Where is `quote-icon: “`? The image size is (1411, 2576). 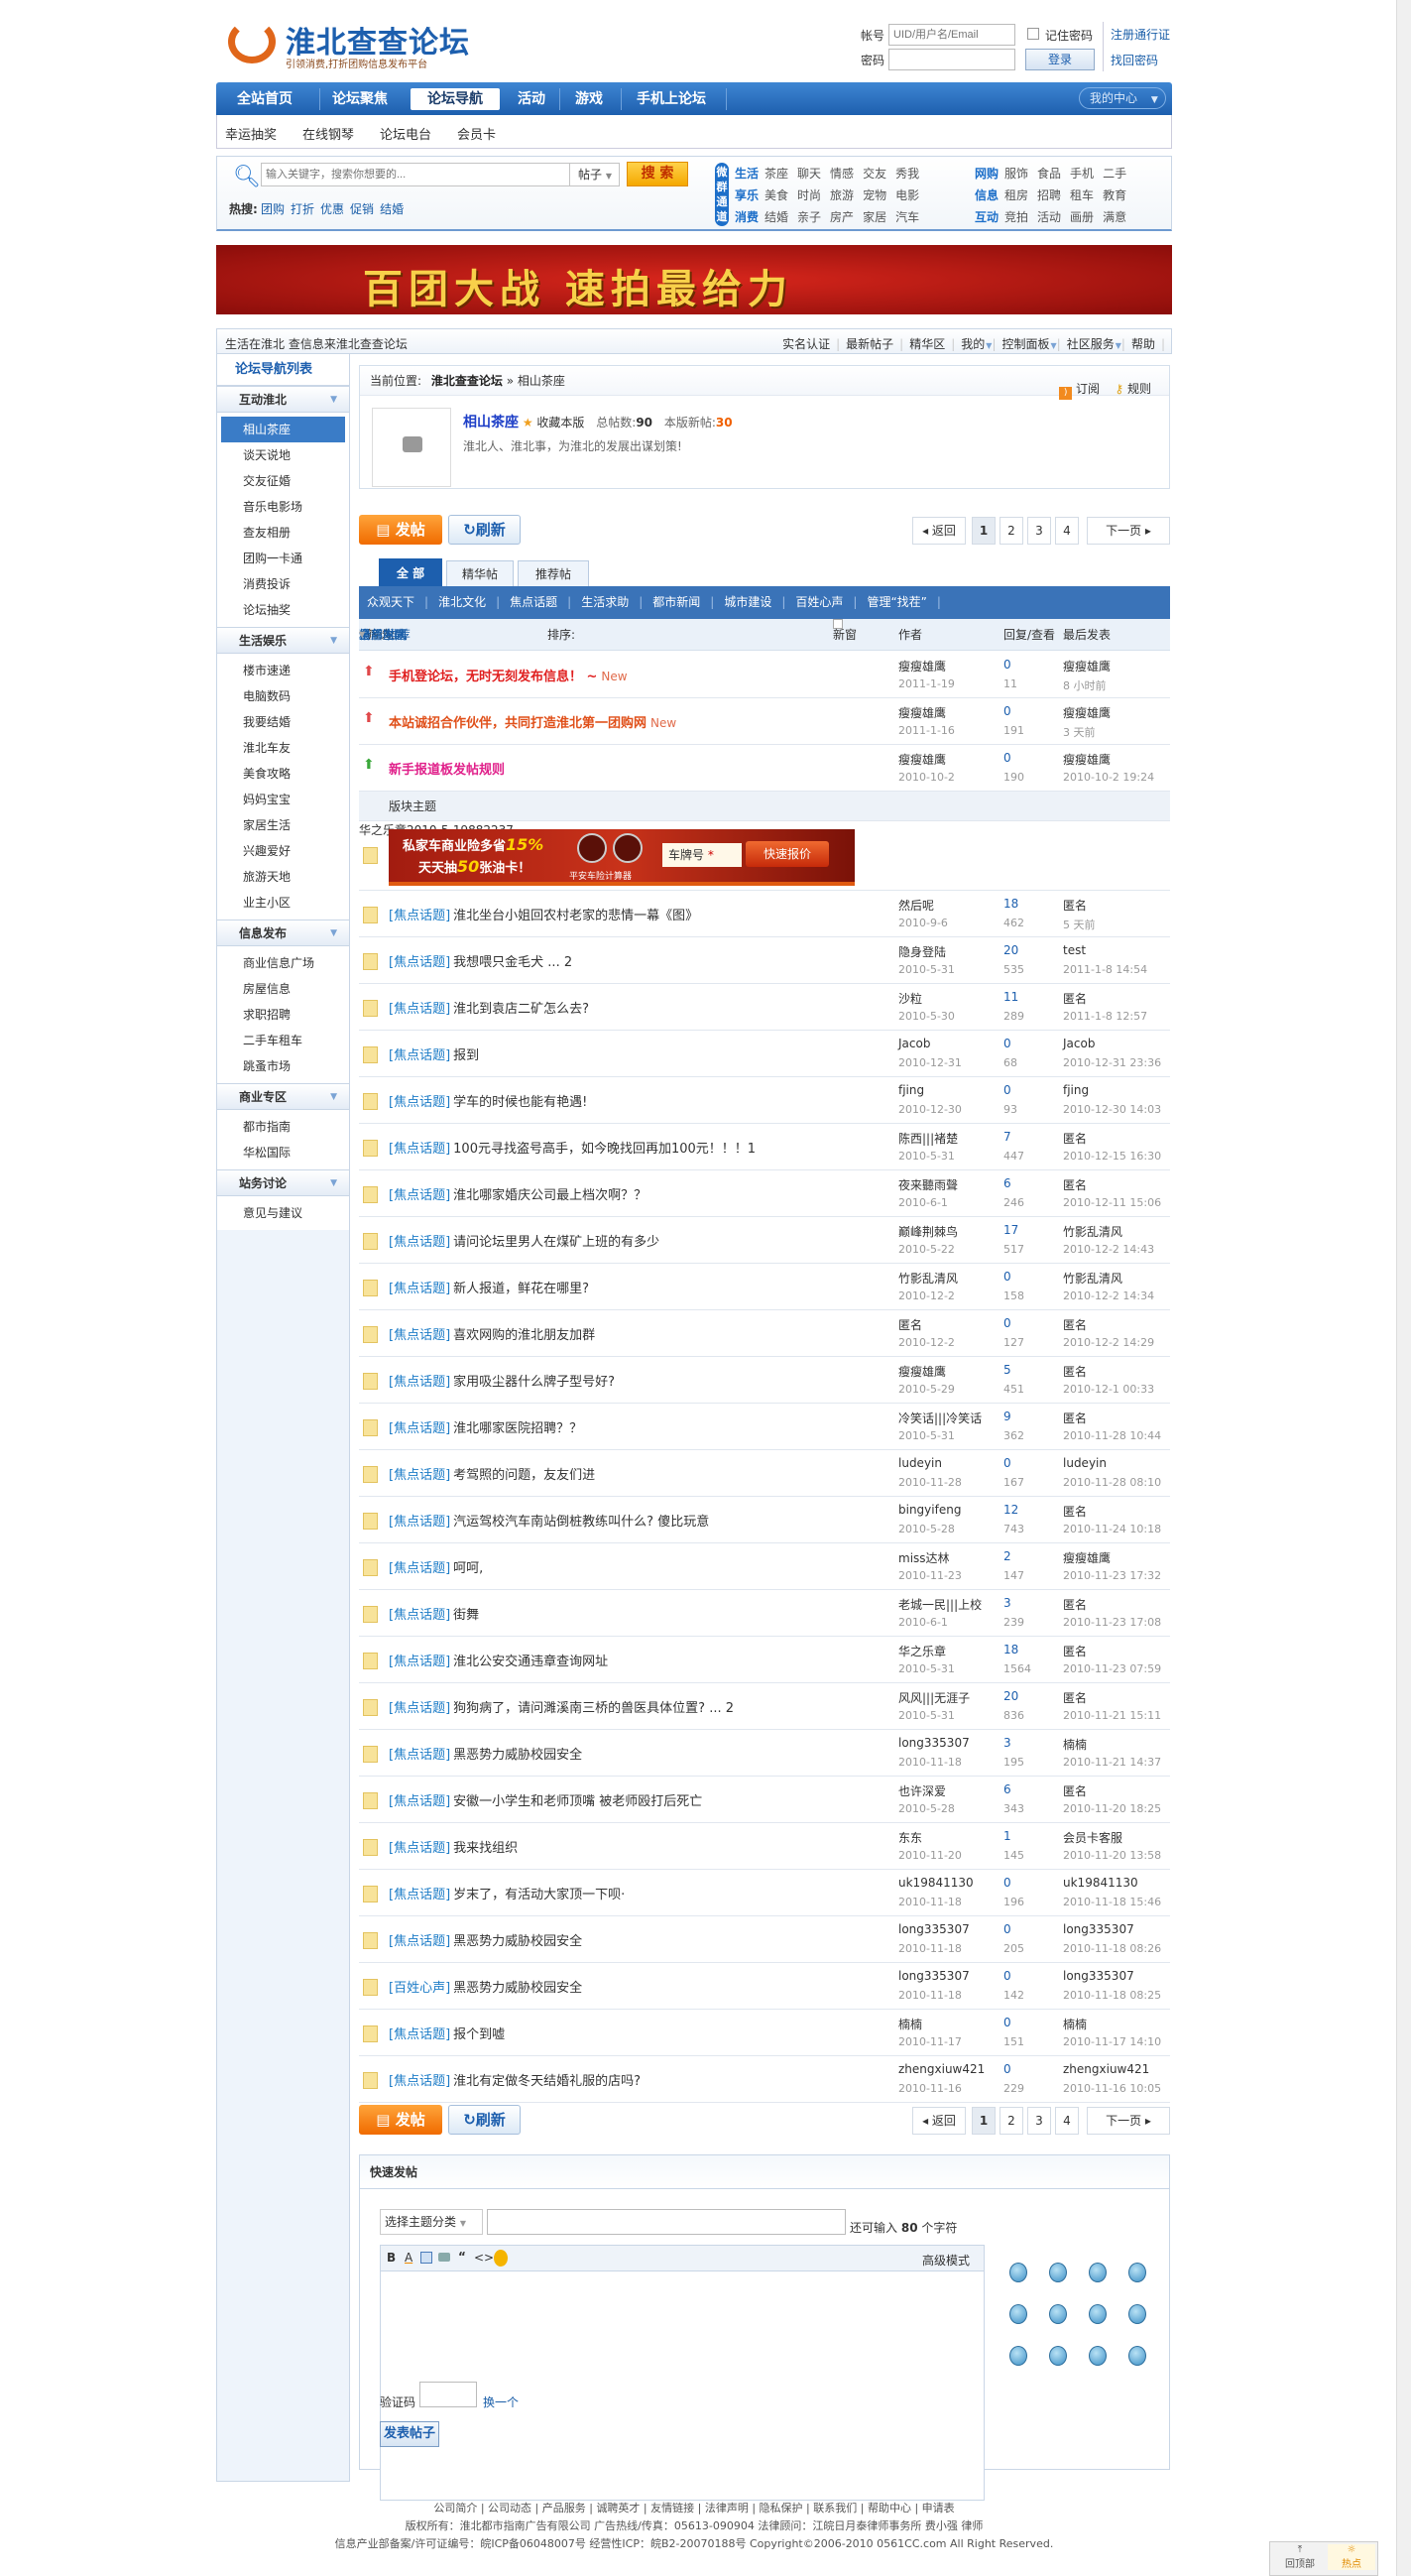 quote-icon: “ is located at coordinates (462, 2257).